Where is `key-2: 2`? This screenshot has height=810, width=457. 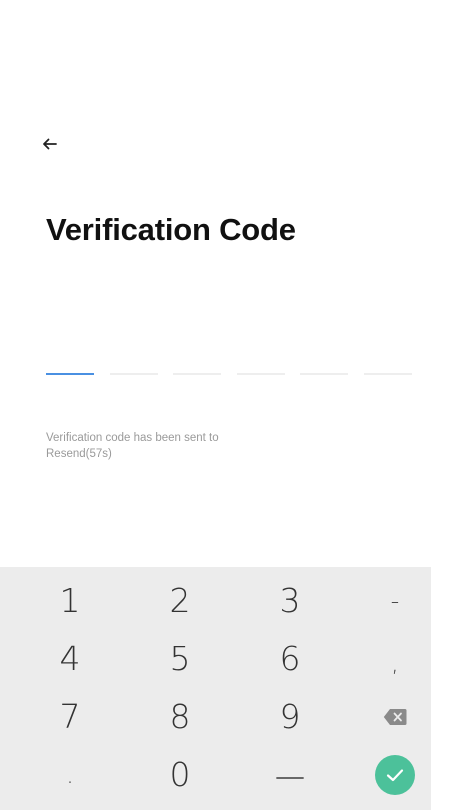 key-2: 2 is located at coordinates (180, 600).